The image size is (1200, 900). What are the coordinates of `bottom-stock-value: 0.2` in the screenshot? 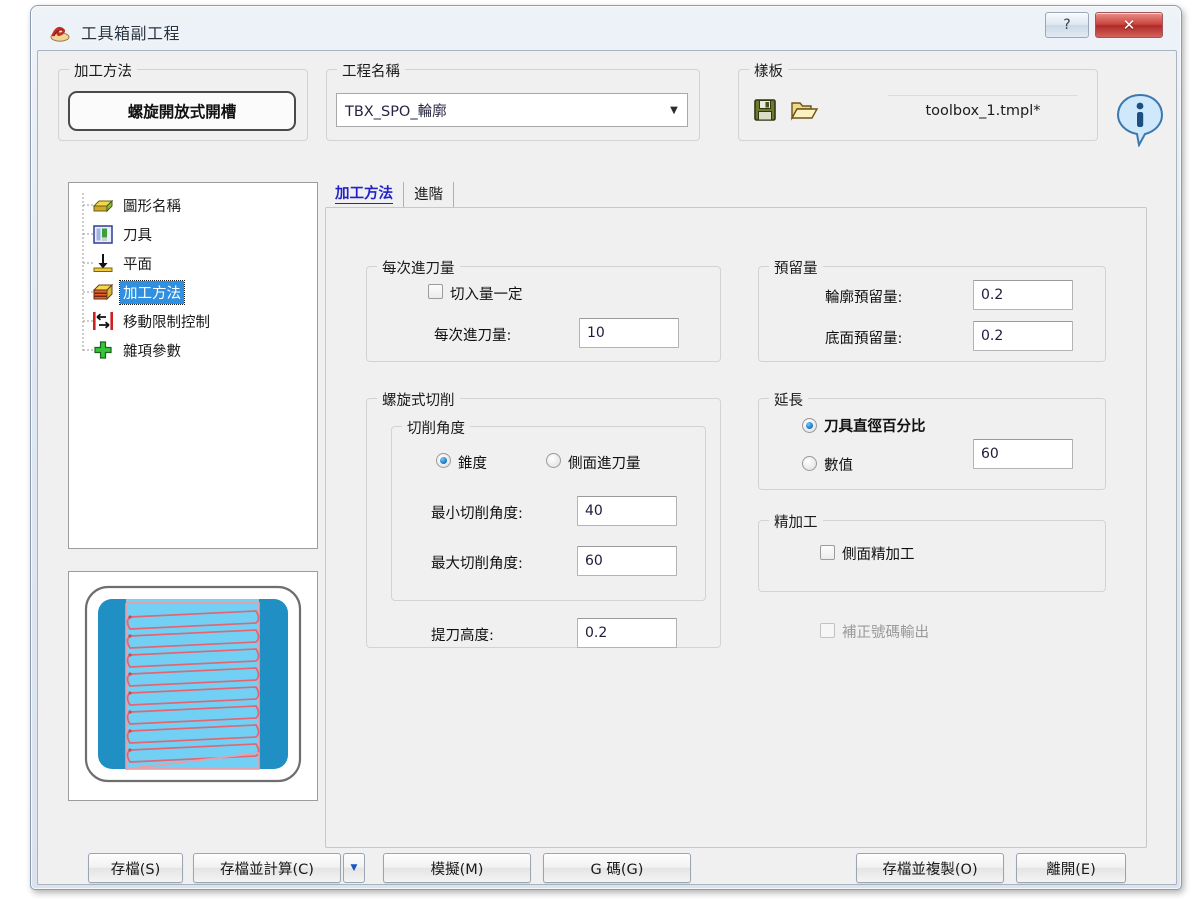 It's located at (992, 336).